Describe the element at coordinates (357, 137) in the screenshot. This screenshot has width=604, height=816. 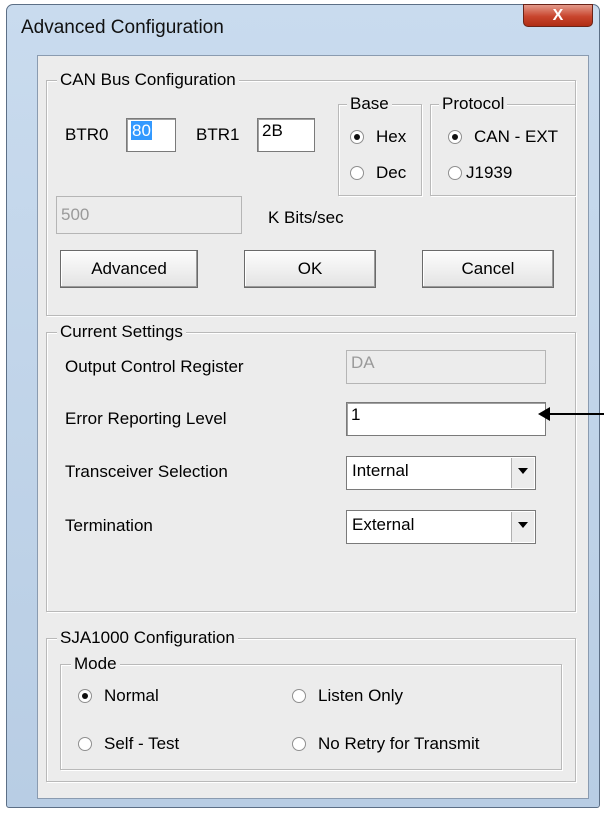
I see `base-hex-radio` at that location.